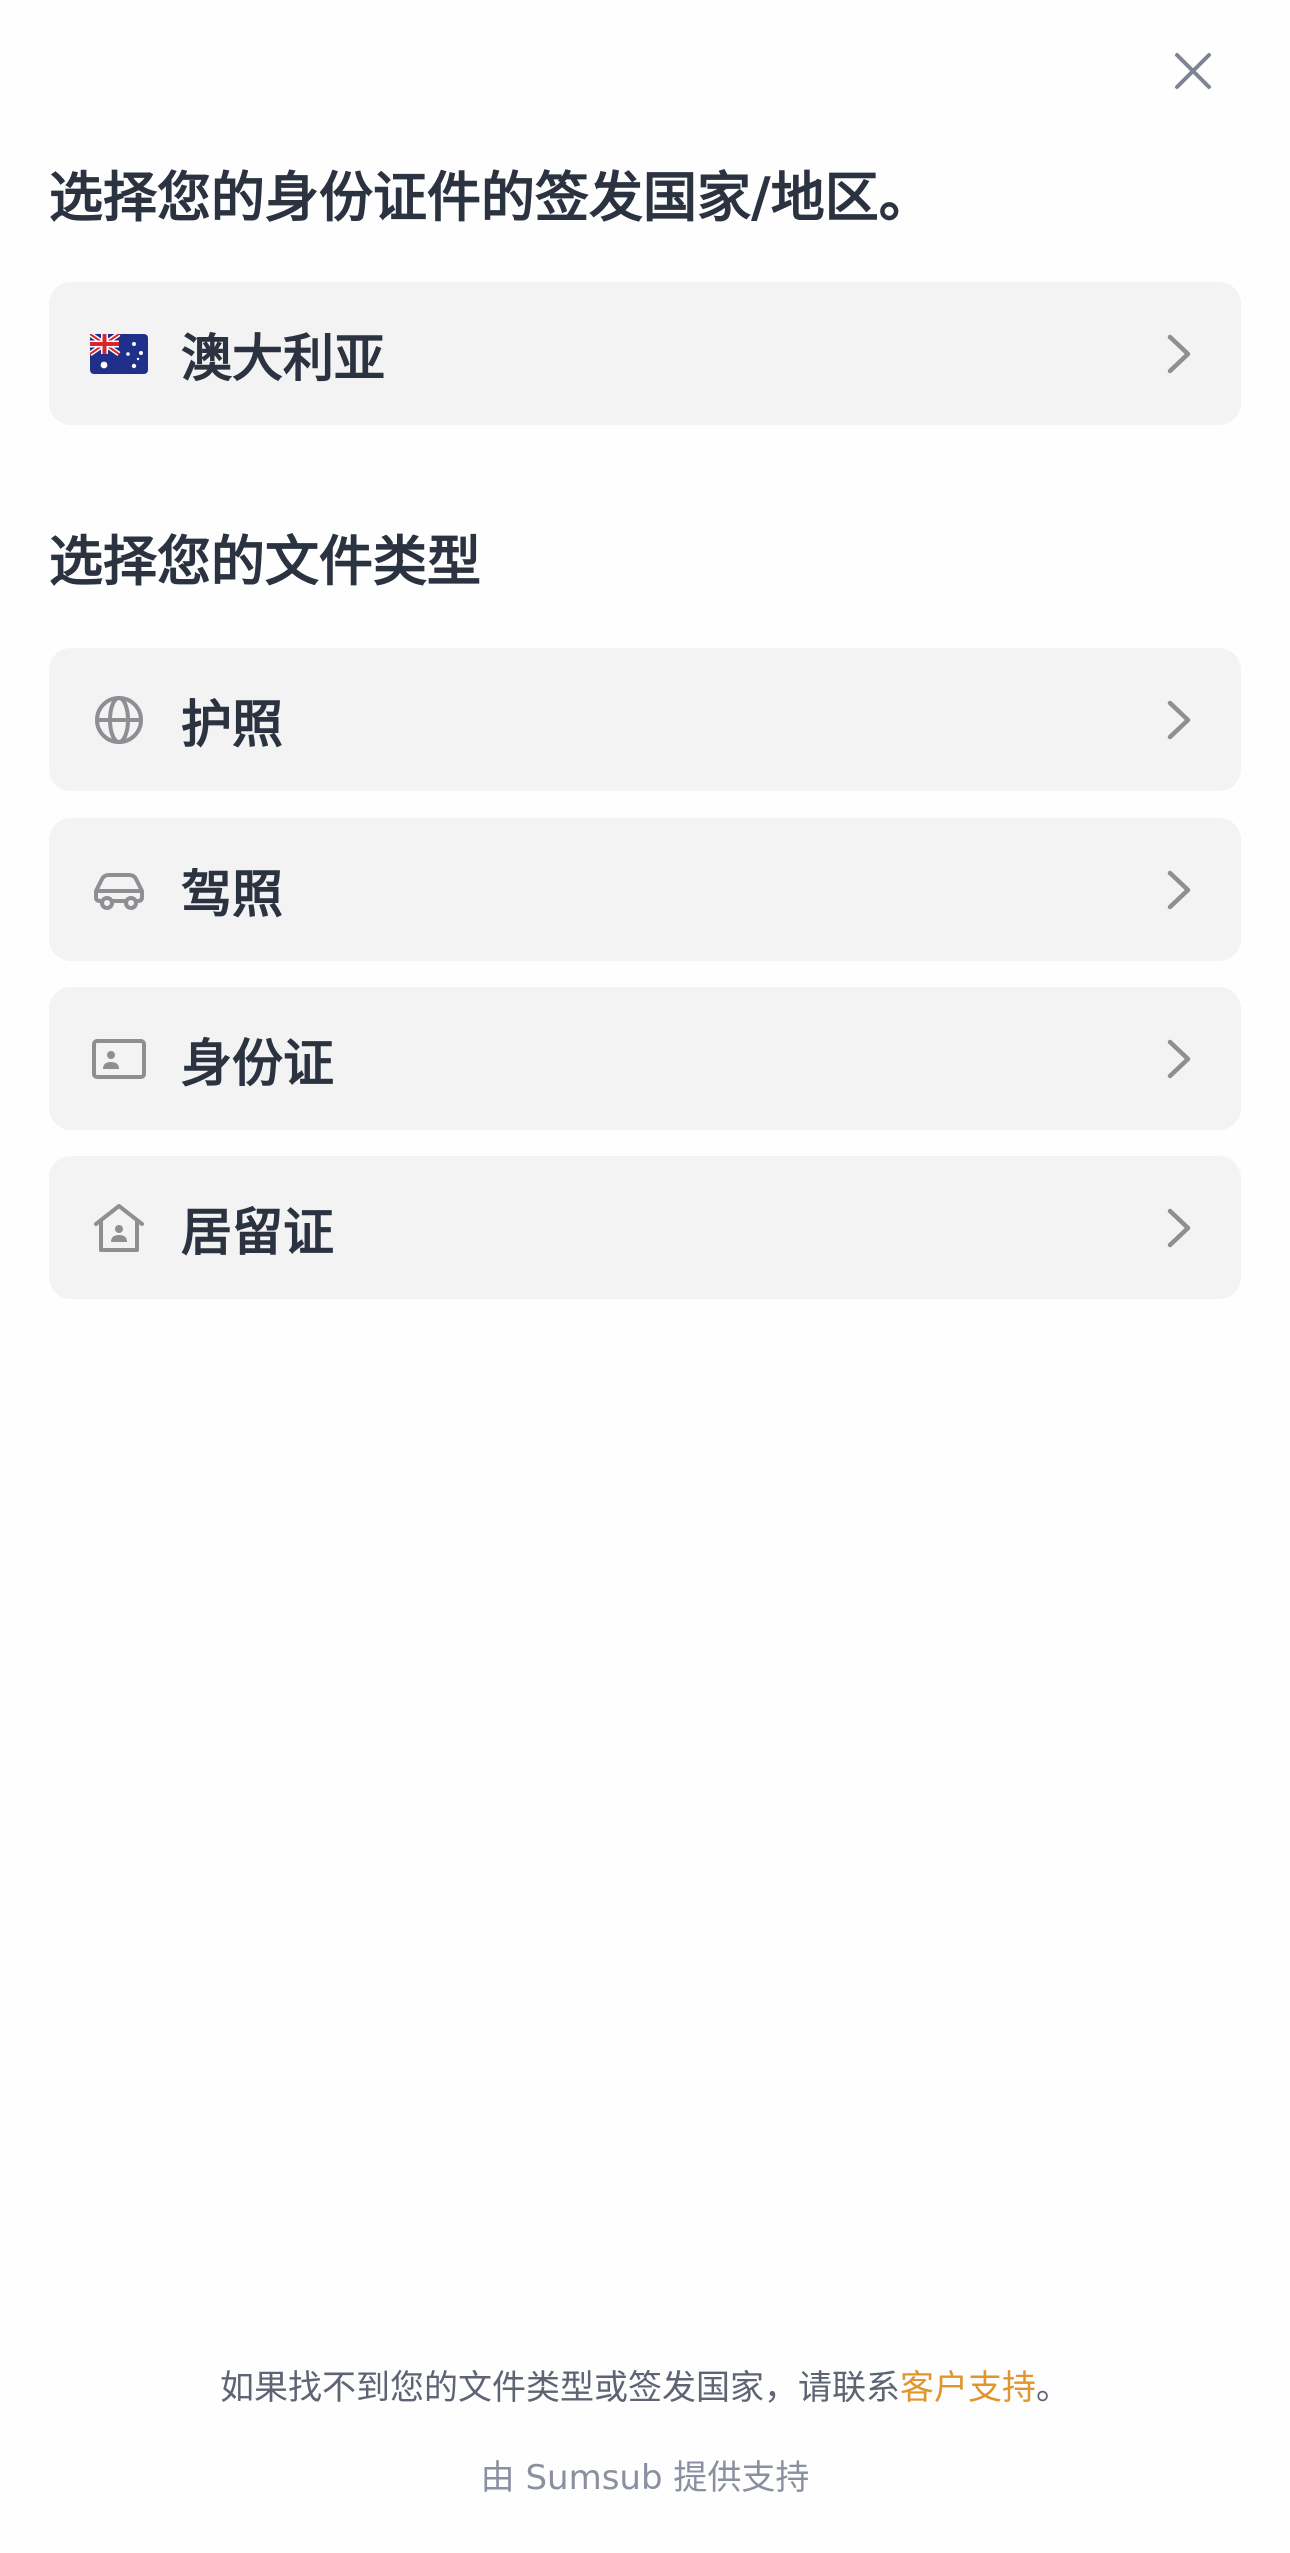 The height and width of the screenshot is (2553, 1290). What do you see at coordinates (232, 895) in the screenshot?
I see `document-option-label: 驾照` at bounding box center [232, 895].